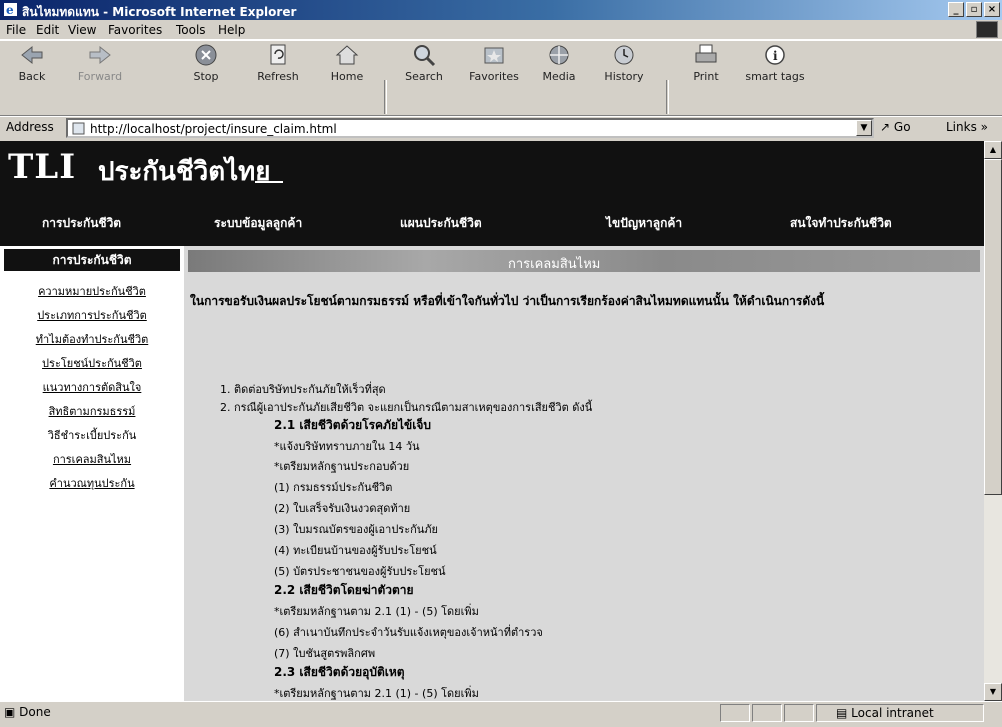  Describe the element at coordinates (992, 9) in the screenshot. I see `close-button: ×` at that location.